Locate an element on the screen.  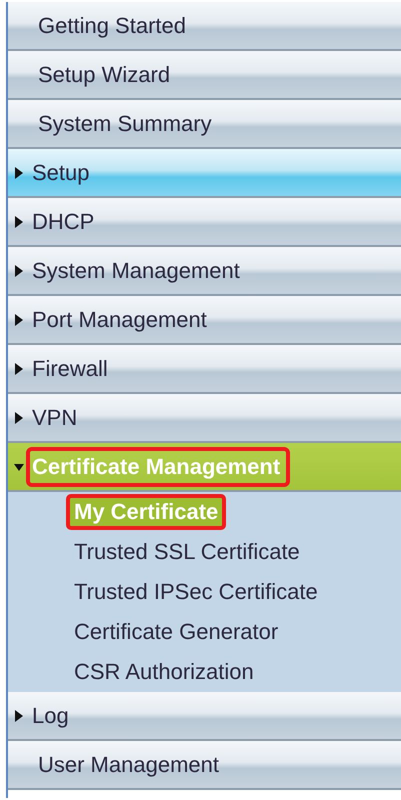
nav-group-label: Firewall is located at coordinates (70, 368).